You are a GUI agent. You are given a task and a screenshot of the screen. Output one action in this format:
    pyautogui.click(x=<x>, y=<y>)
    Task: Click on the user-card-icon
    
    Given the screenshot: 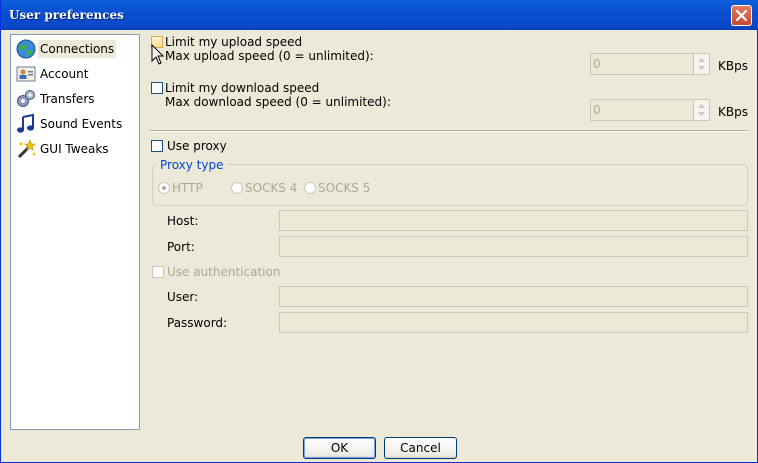 What is the action you would take?
    pyautogui.click(x=26, y=74)
    